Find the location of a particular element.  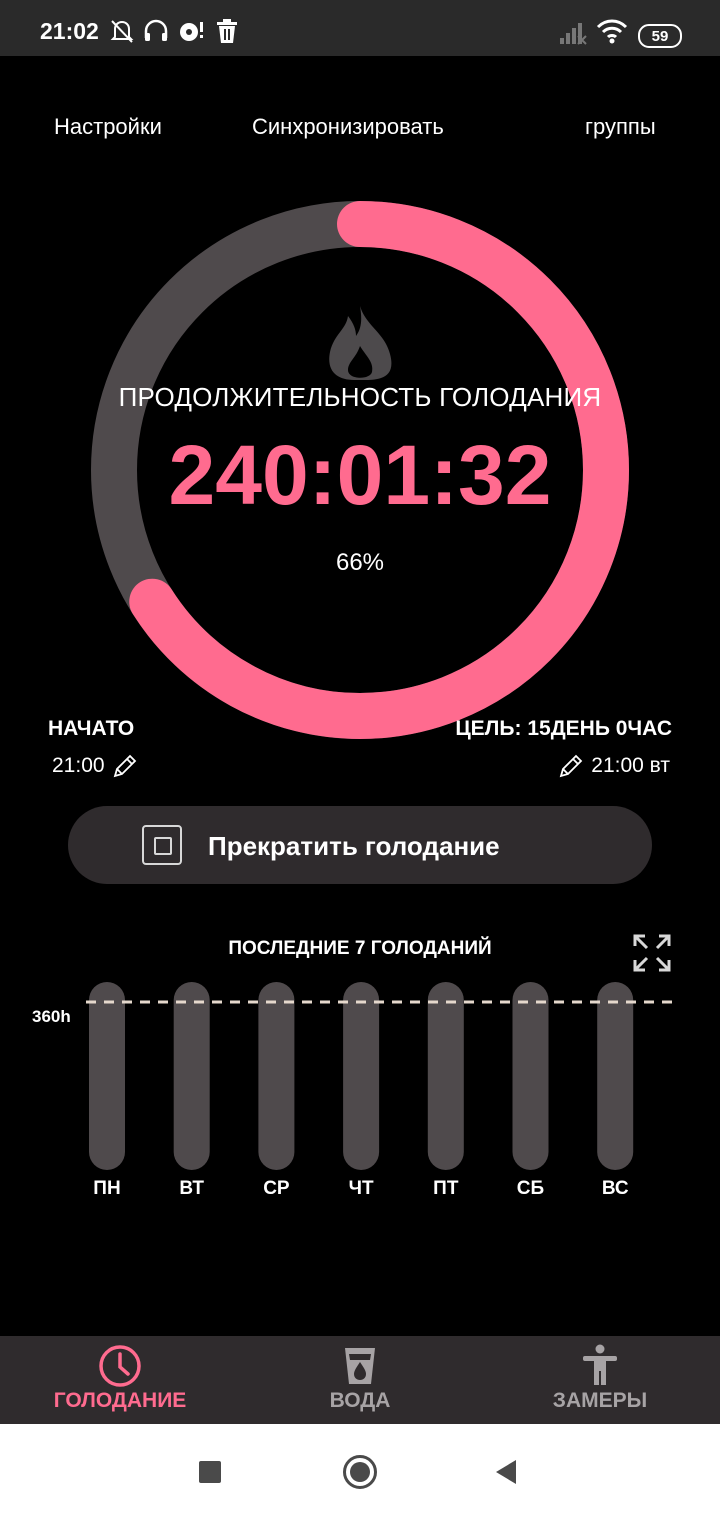

day-label-3: ЧТ is located at coordinates (361, 1188).